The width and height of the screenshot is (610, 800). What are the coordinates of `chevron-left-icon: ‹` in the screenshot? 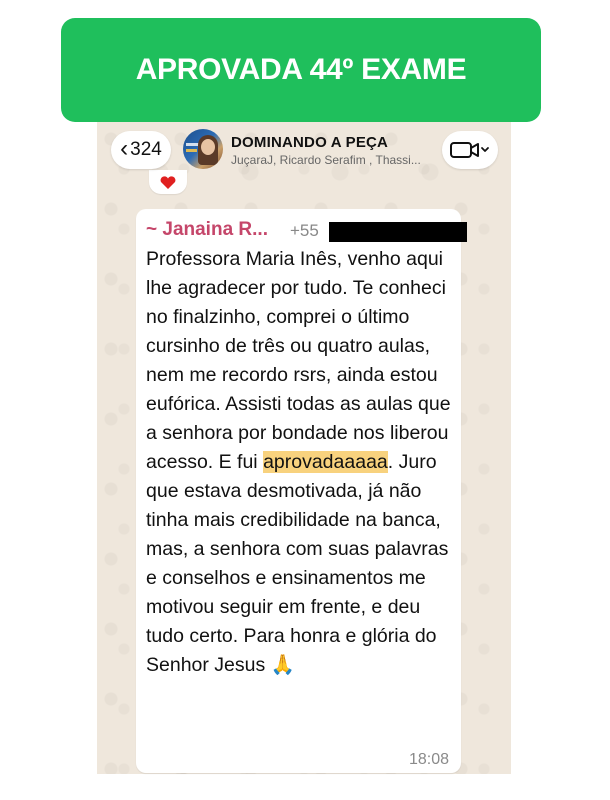 It's located at (124, 148).